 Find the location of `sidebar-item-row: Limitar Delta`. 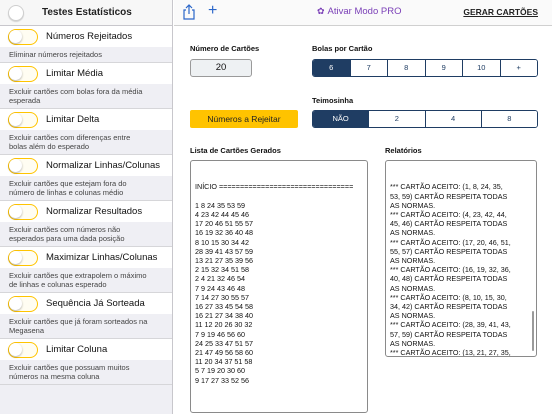

sidebar-item-row: Limitar Delta is located at coordinates (86, 119).